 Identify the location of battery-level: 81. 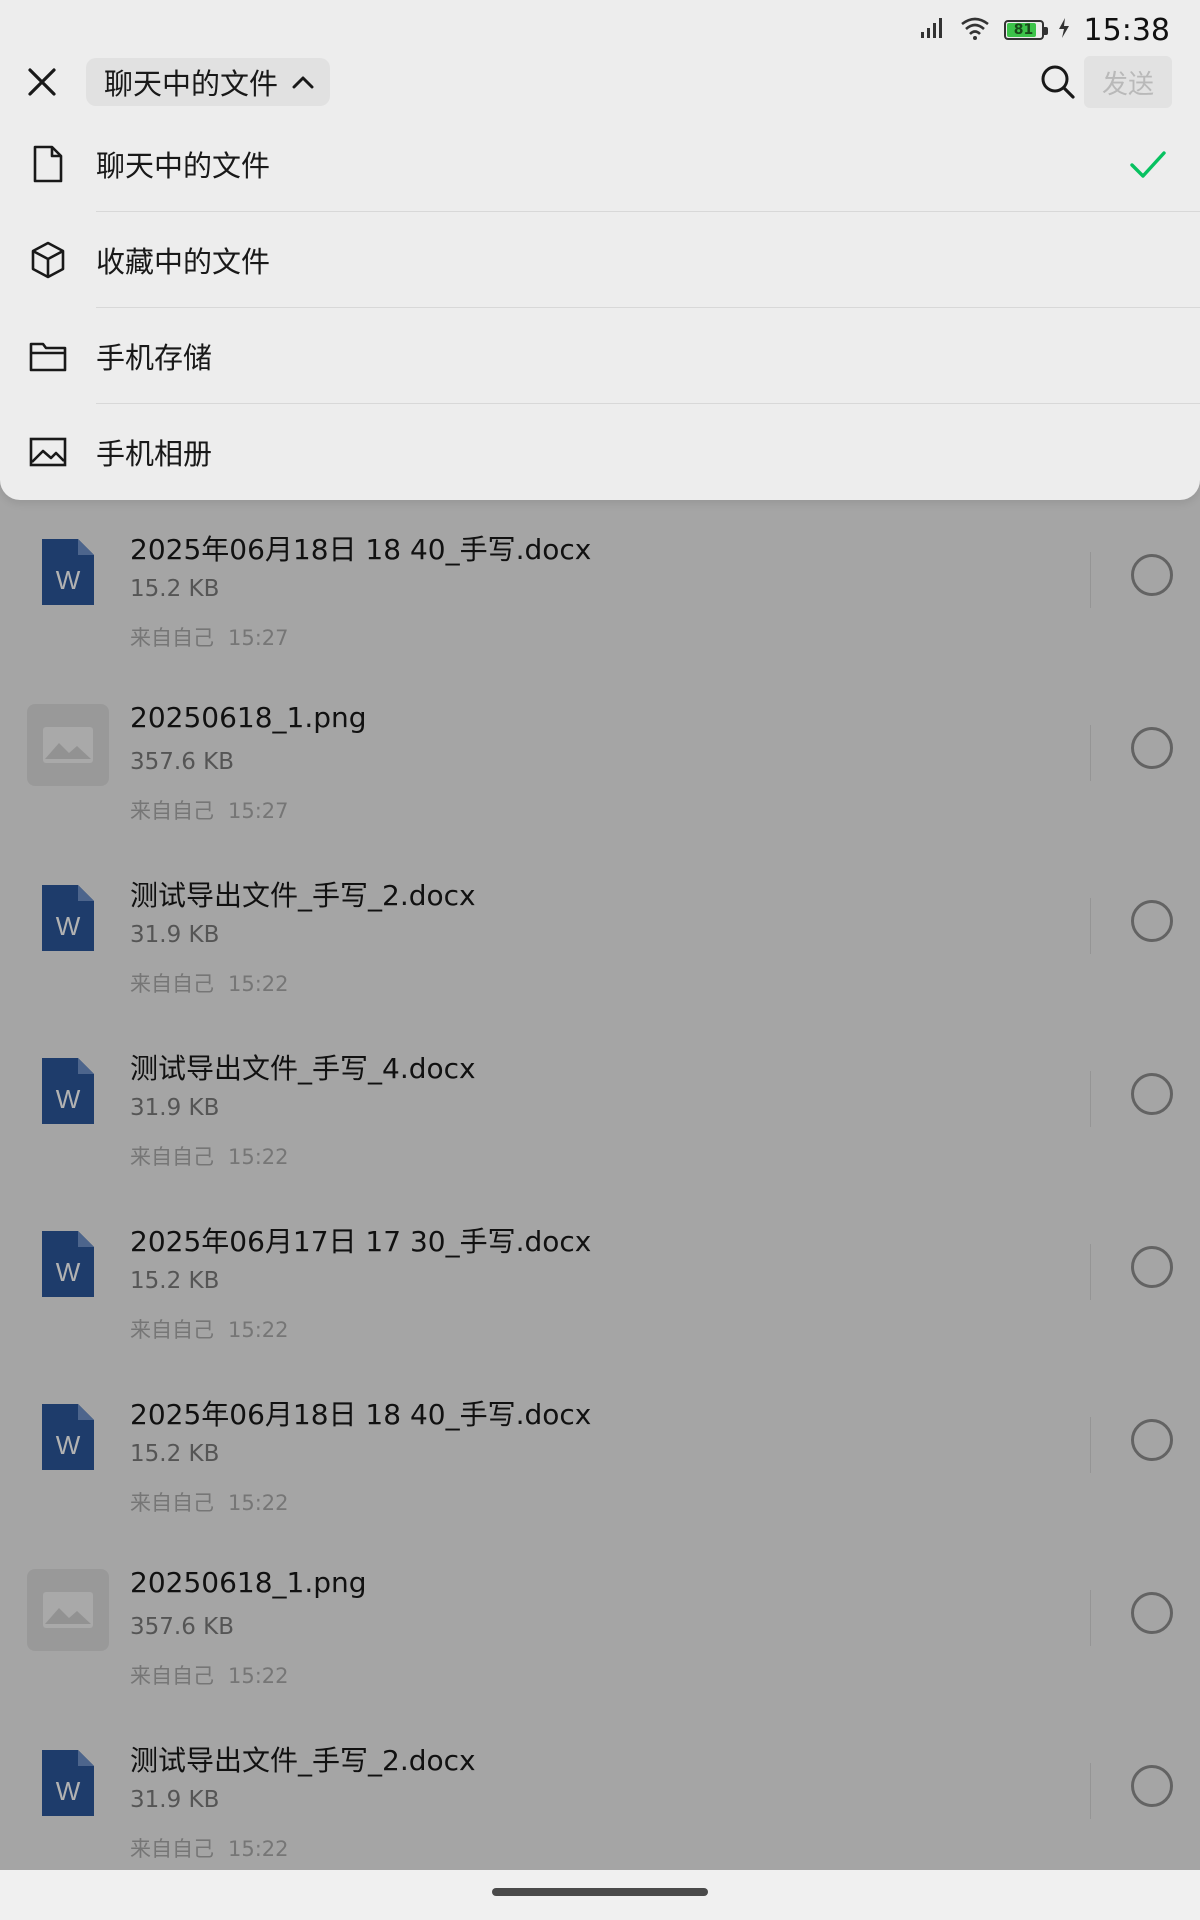
(1023, 30).